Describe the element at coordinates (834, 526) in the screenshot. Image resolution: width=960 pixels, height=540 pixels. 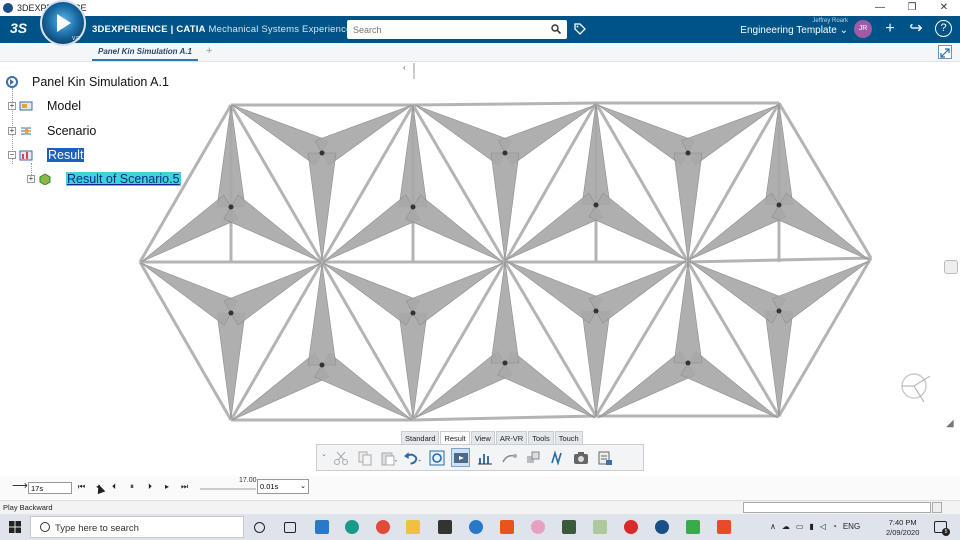
I see `tray-wifi-icon: ◔` at that location.